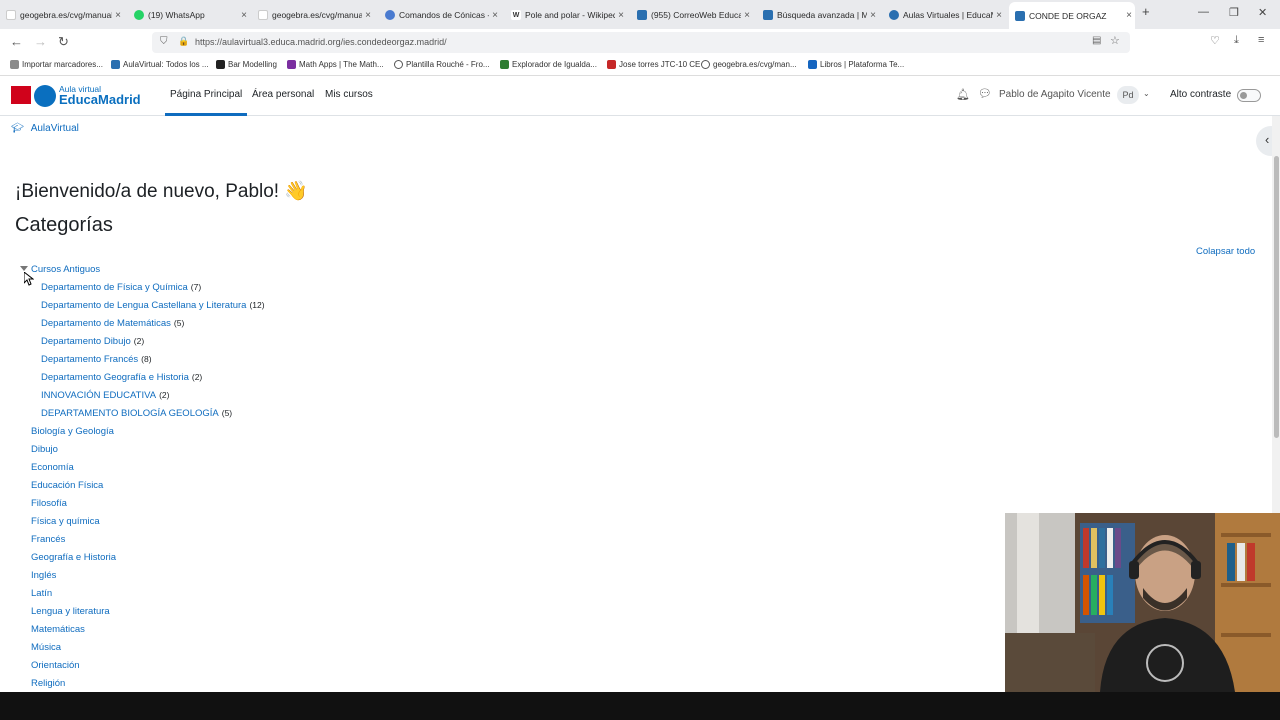  I want to click on category-link: Geografía e Historia, so click(73, 557).